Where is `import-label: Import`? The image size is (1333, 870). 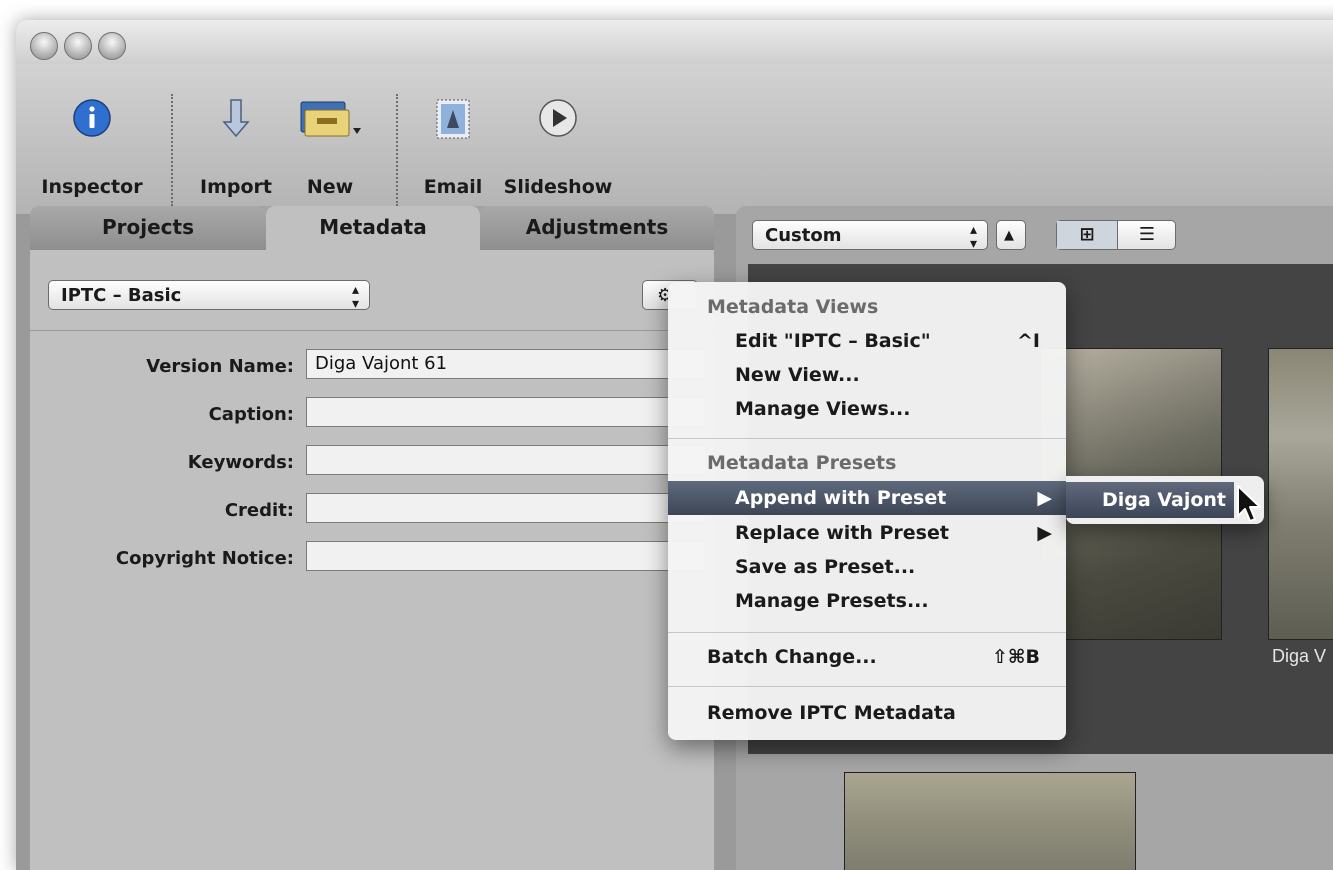 import-label: Import is located at coordinates (236, 187).